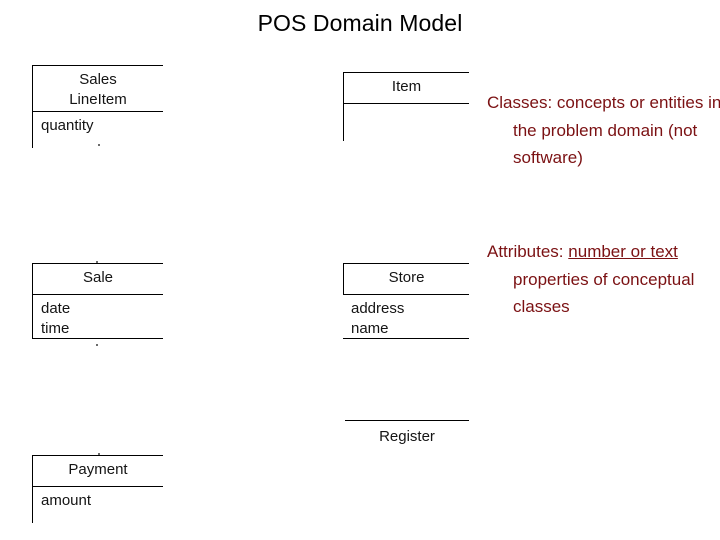 This screenshot has width=720, height=540. I want to click on uml-class-sales-lineitem: Sales LineItem quantity, so click(97, 106).